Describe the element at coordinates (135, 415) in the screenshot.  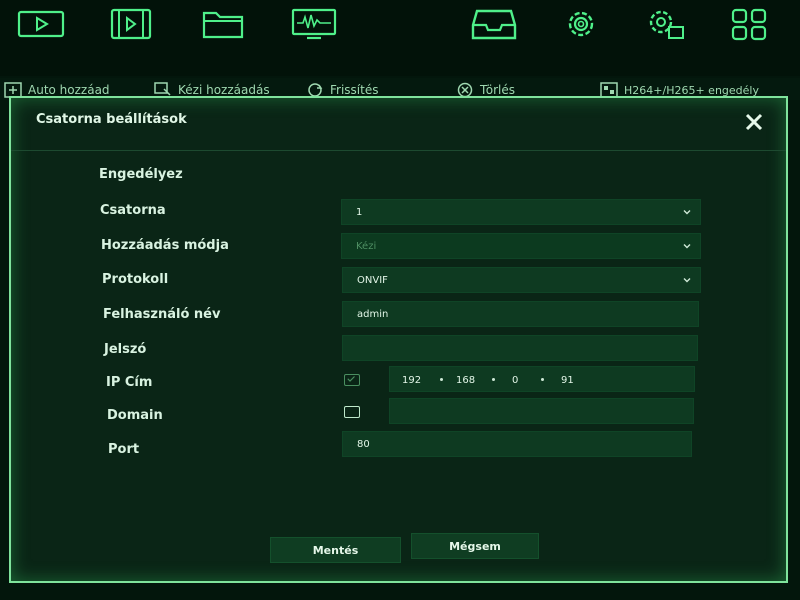
I see `domain-label: Domain` at that location.